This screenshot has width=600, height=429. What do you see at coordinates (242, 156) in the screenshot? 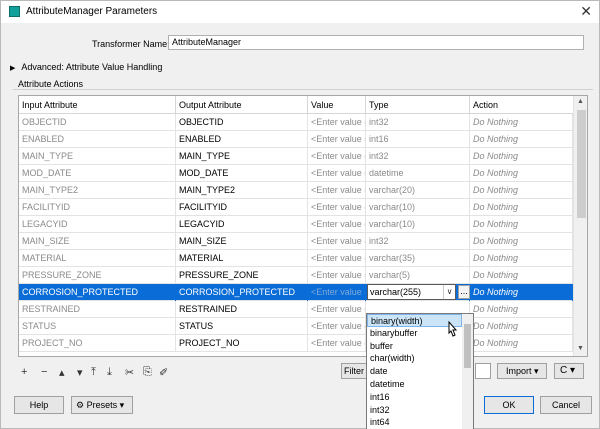
I see `output-attribute-cell: MAIN_TYPE` at bounding box center [242, 156].